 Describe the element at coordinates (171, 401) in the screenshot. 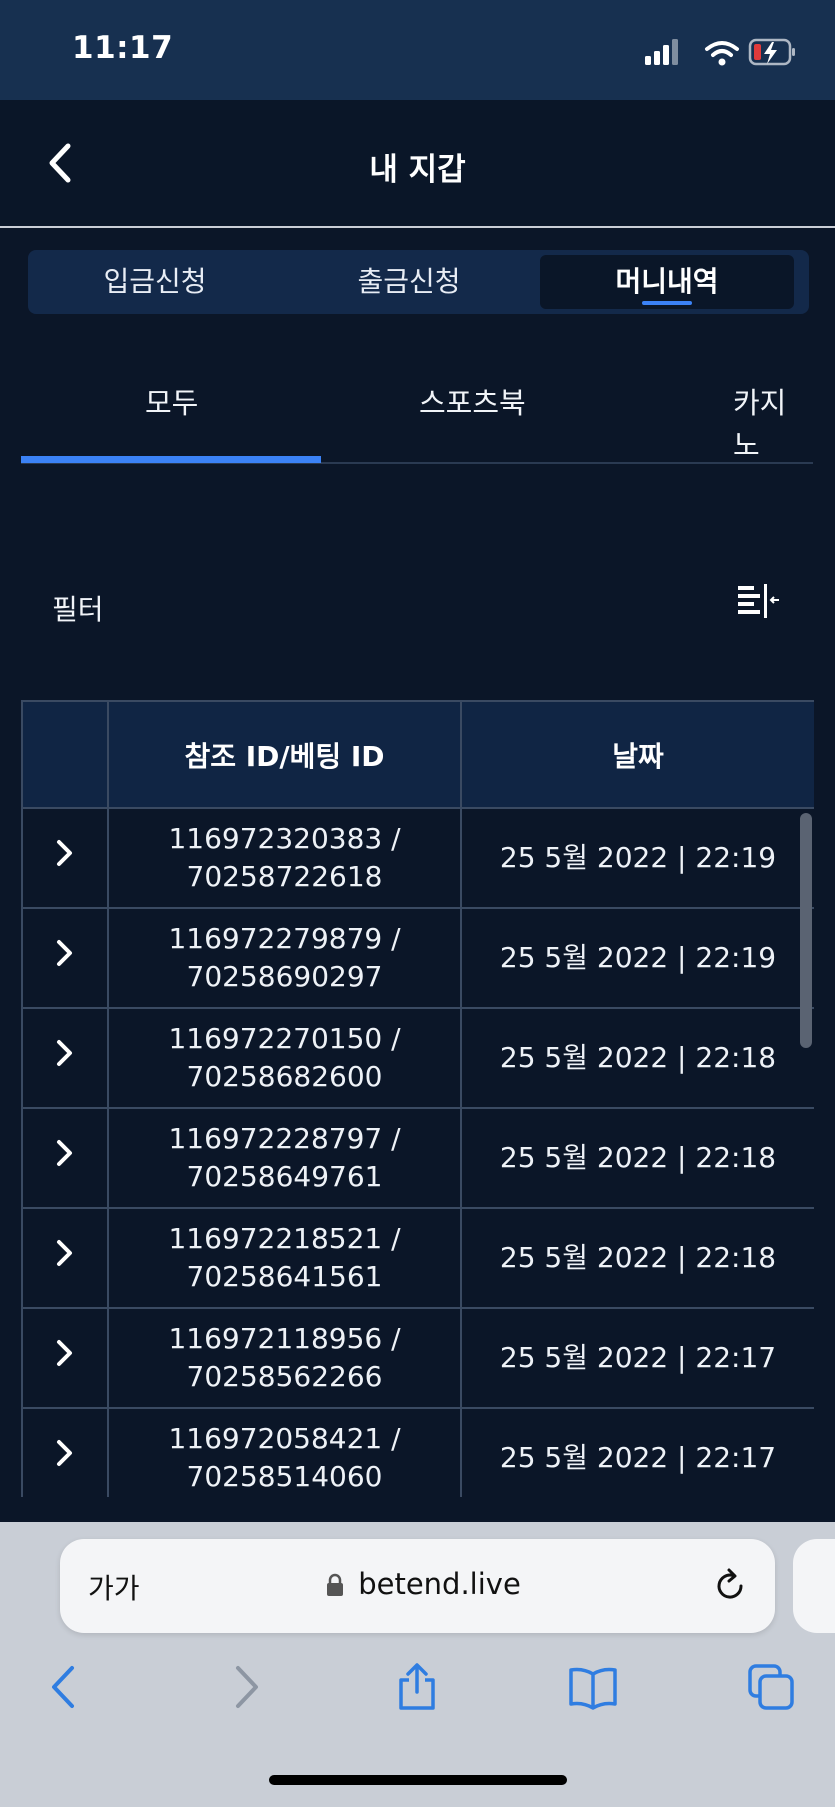

I see `tab-all: 모두` at that location.